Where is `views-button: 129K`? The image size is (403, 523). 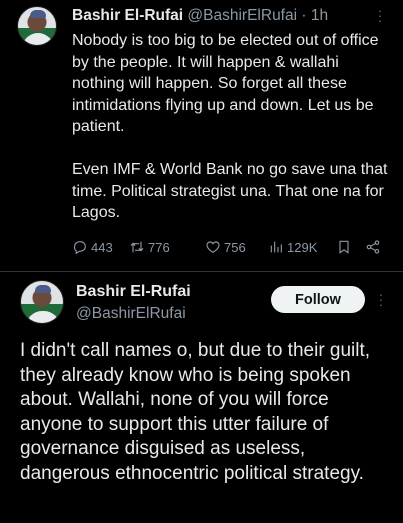 views-button: 129K is located at coordinates (292, 247).